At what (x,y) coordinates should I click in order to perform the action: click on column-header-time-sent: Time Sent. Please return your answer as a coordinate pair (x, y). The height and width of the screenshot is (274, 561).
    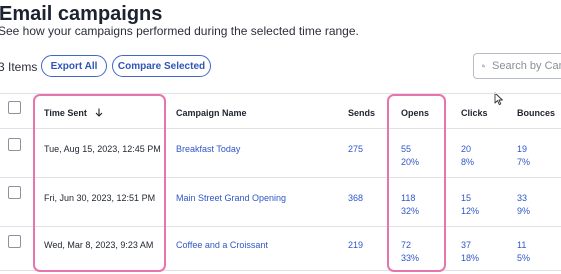
    Looking at the image, I should click on (73, 113).